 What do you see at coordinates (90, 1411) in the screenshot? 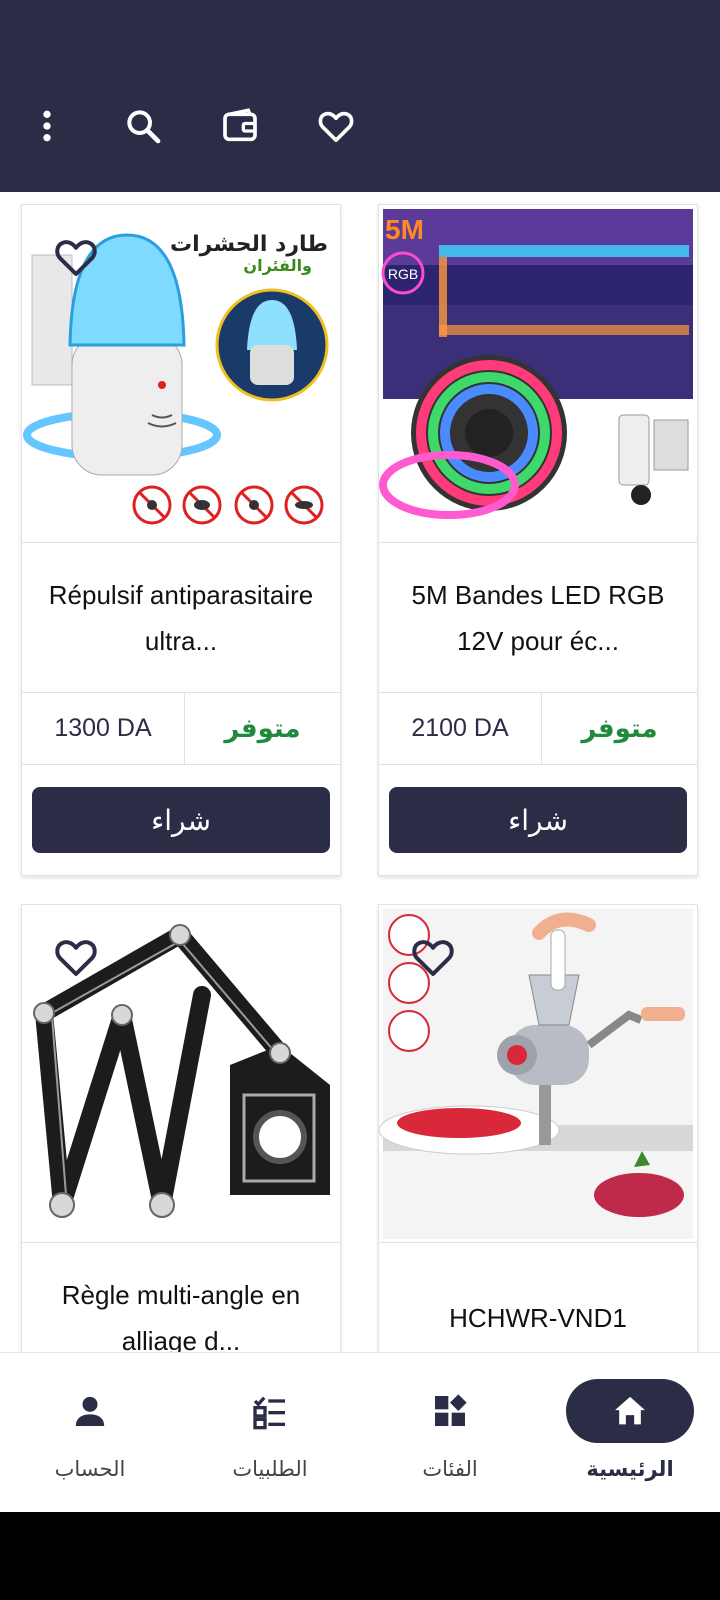
I see `account-icon` at bounding box center [90, 1411].